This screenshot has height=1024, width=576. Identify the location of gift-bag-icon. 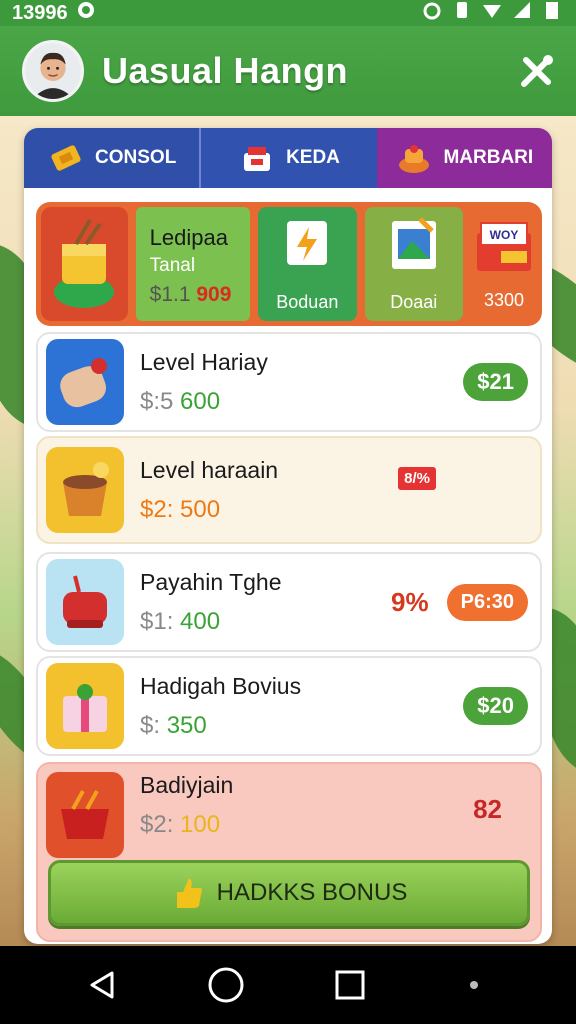
(257, 159).